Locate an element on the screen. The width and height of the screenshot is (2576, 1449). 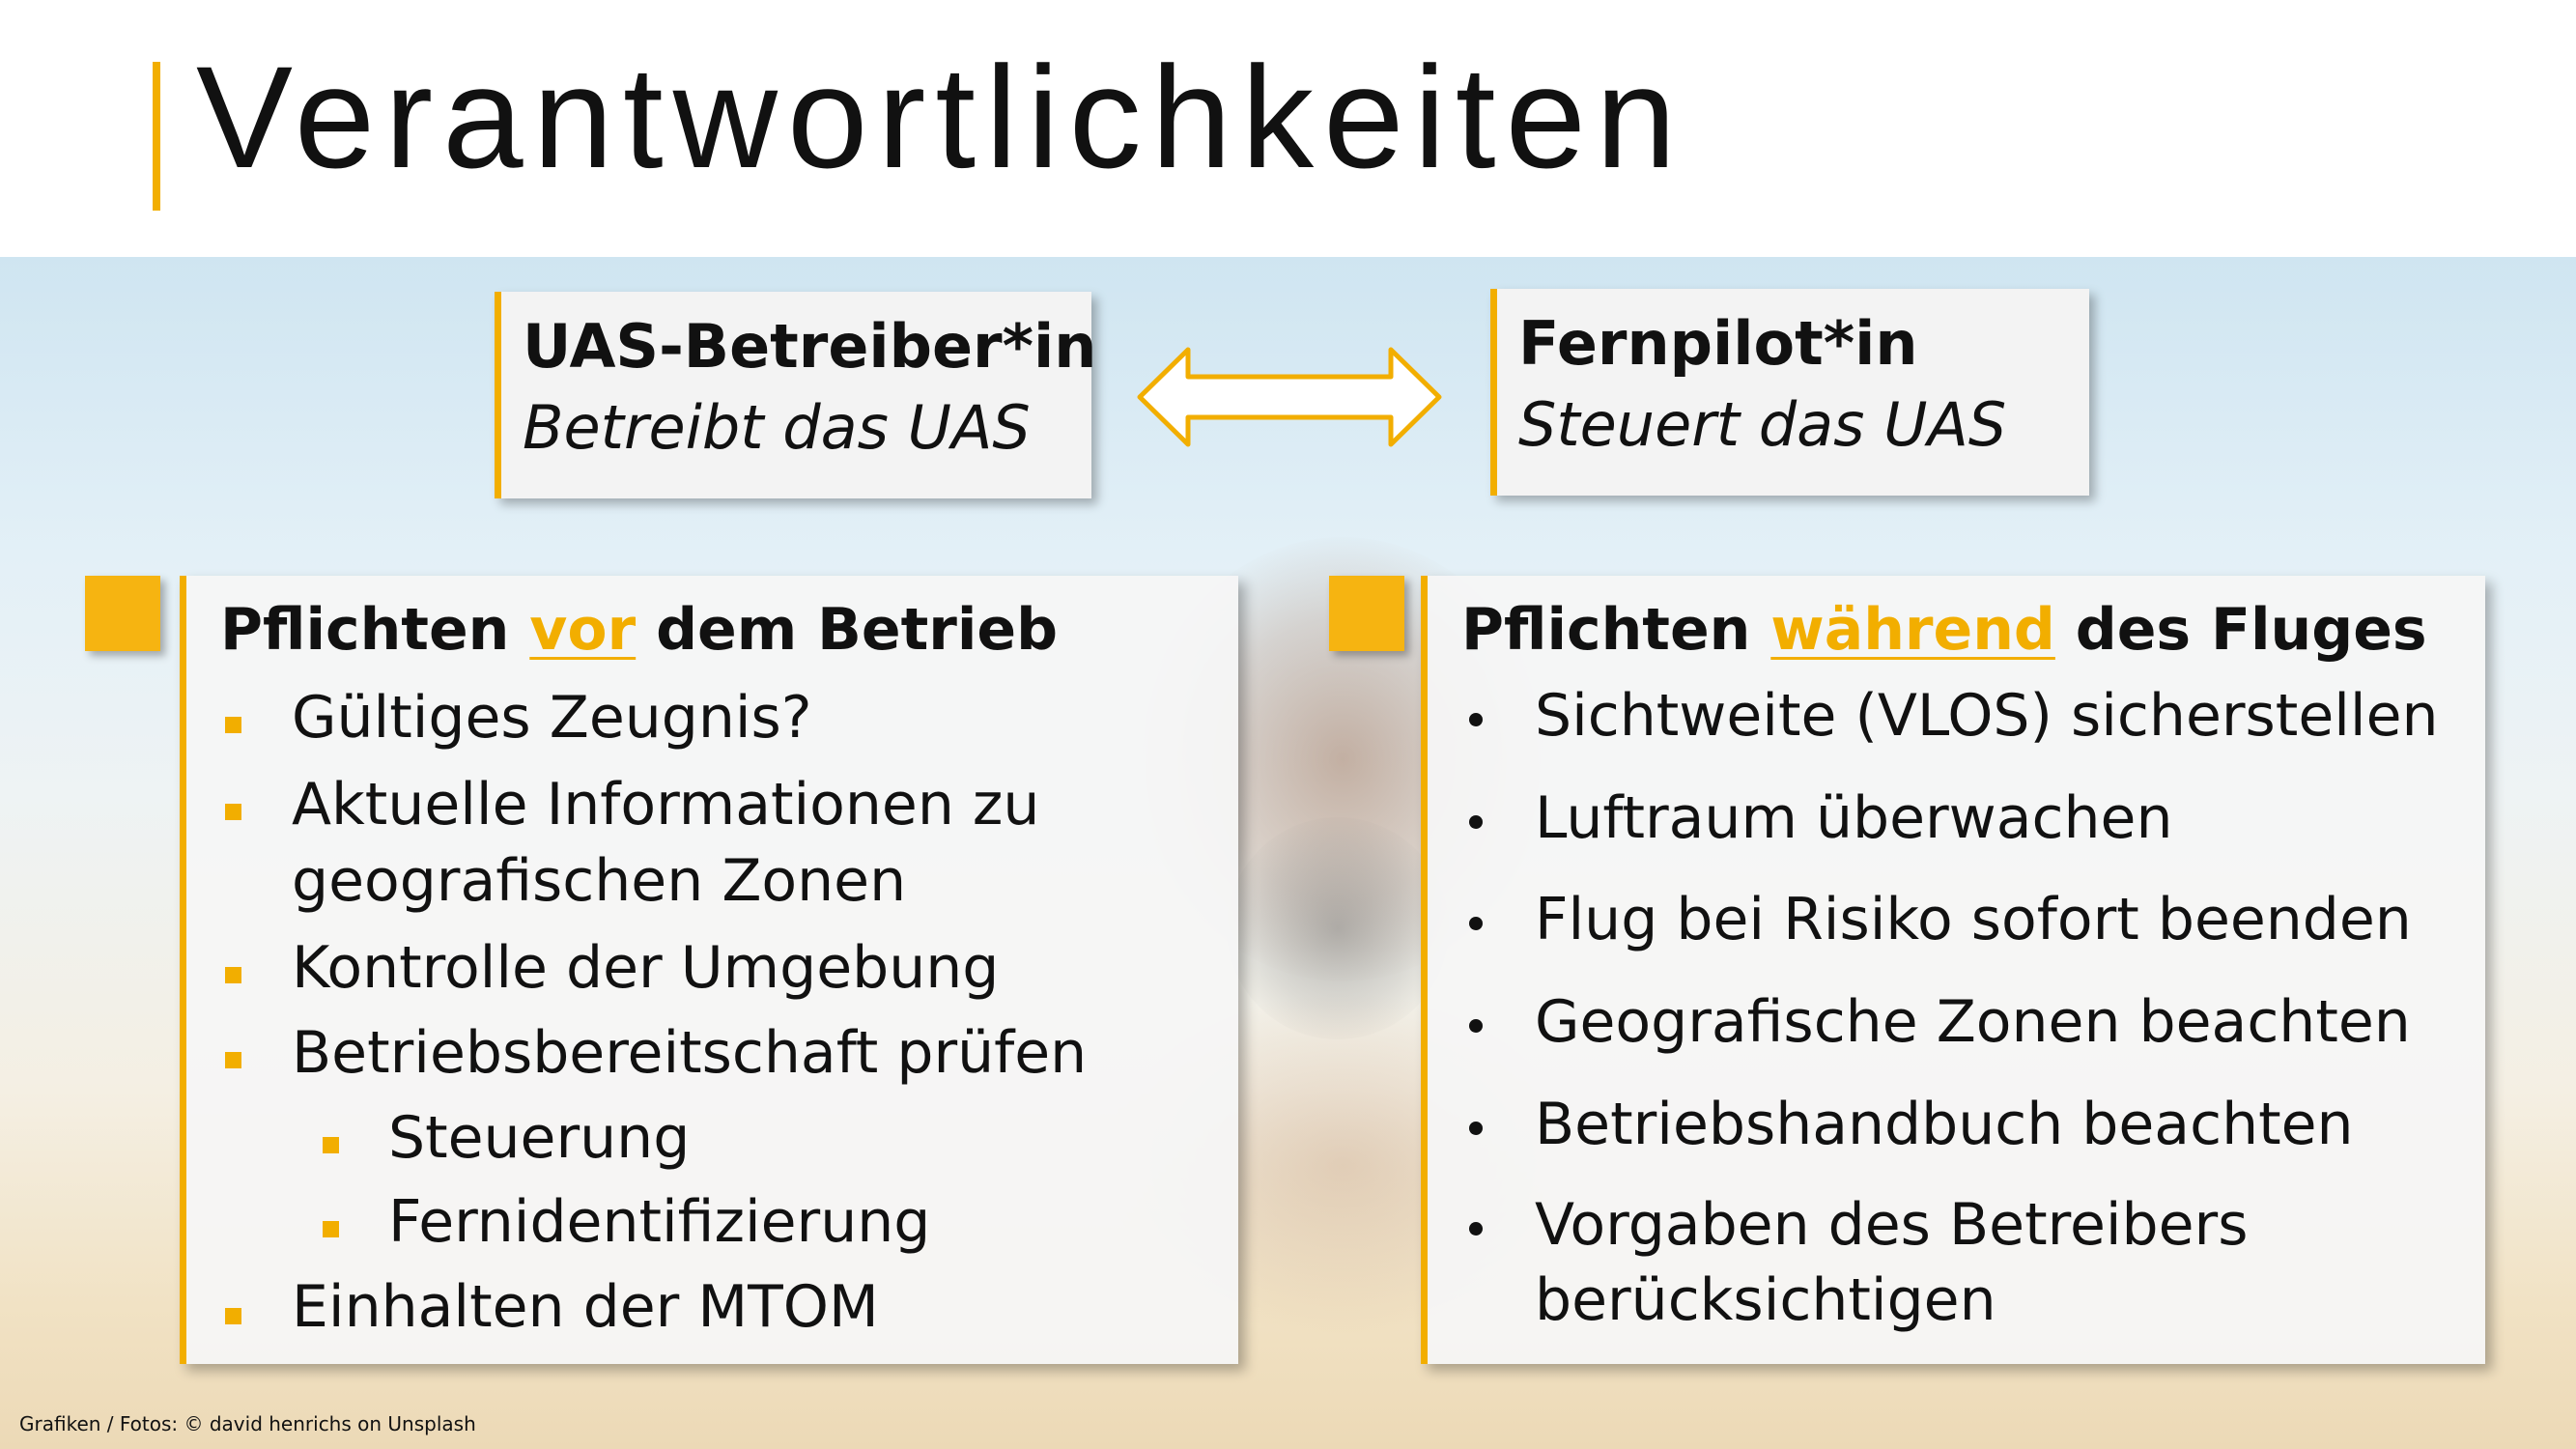
page-title: Verantwortlichkeiten is located at coordinates (941, 117).